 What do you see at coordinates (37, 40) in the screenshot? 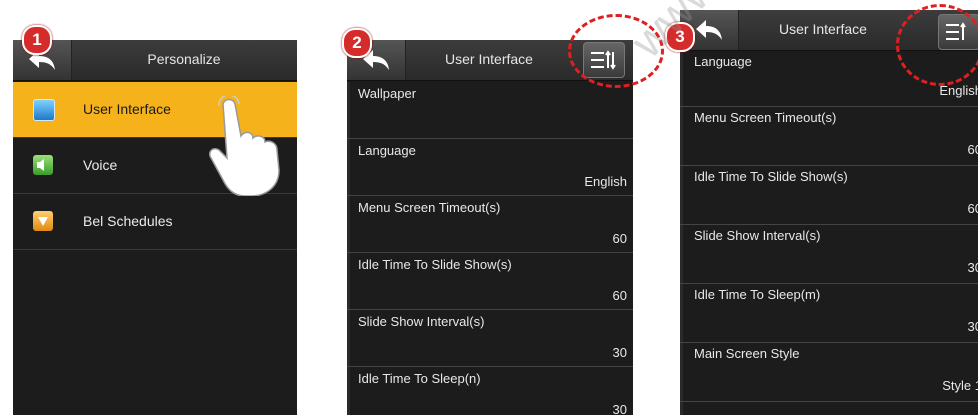
I see `step-badge: 1` at bounding box center [37, 40].